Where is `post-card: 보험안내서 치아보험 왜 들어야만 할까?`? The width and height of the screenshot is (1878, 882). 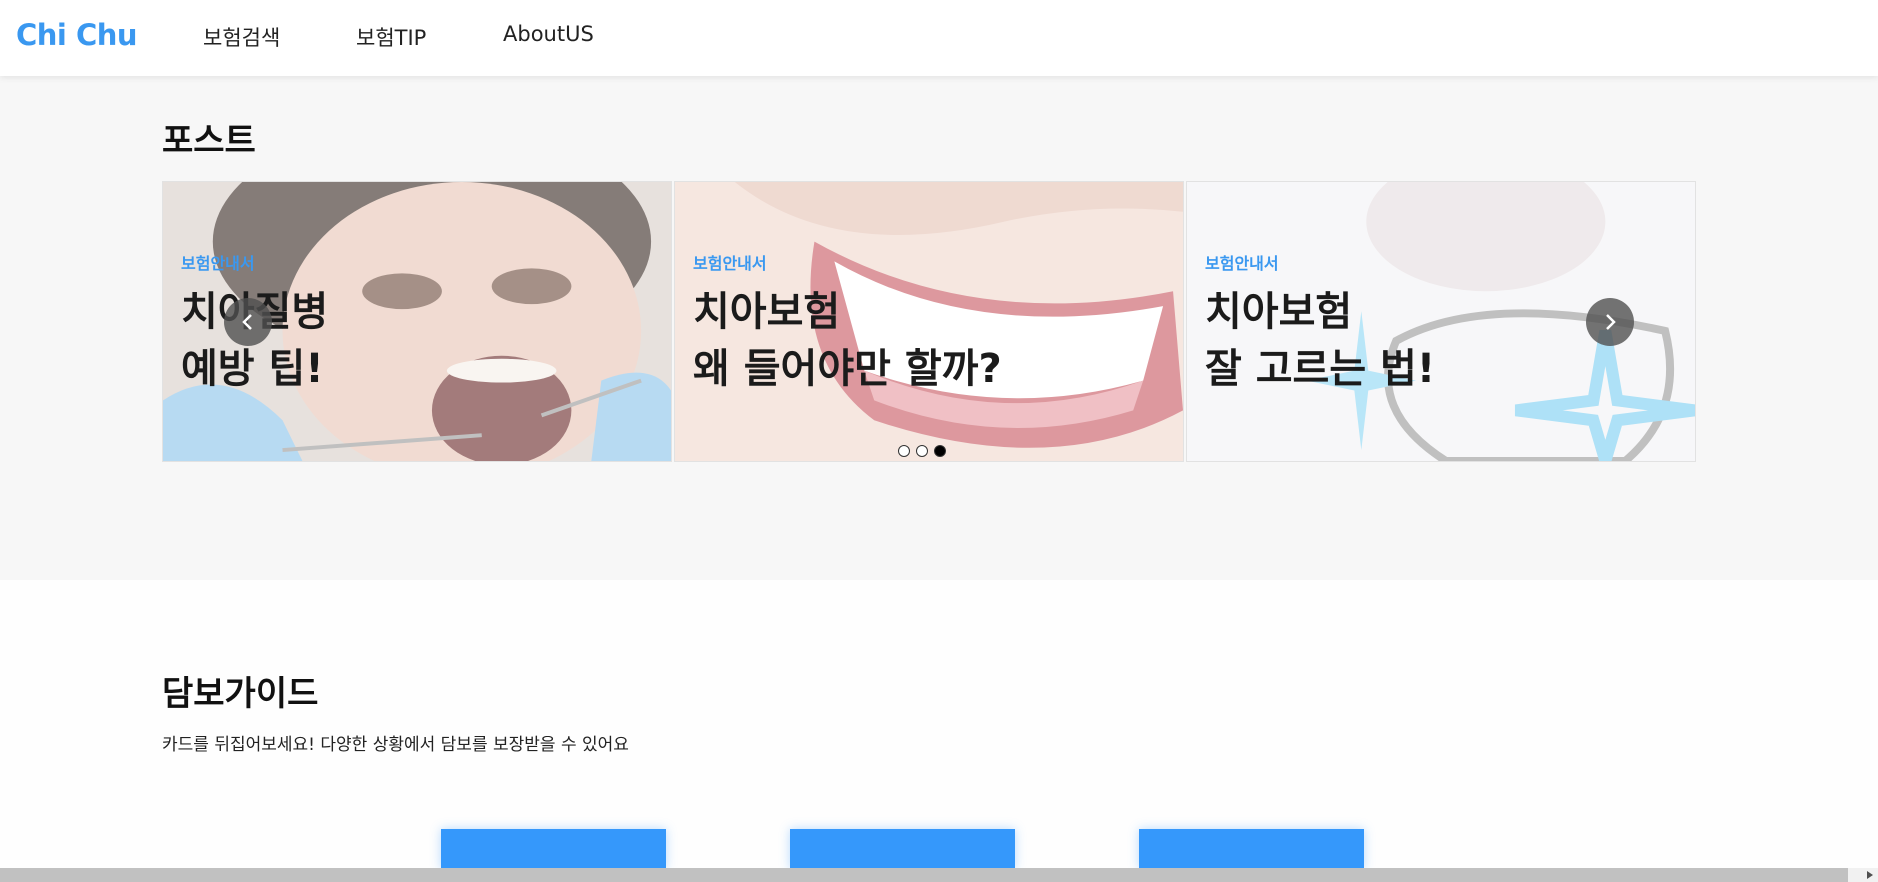 post-card: 보험안내서 치아보험 왜 들어야만 할까? is located at coordinates (929, 321).